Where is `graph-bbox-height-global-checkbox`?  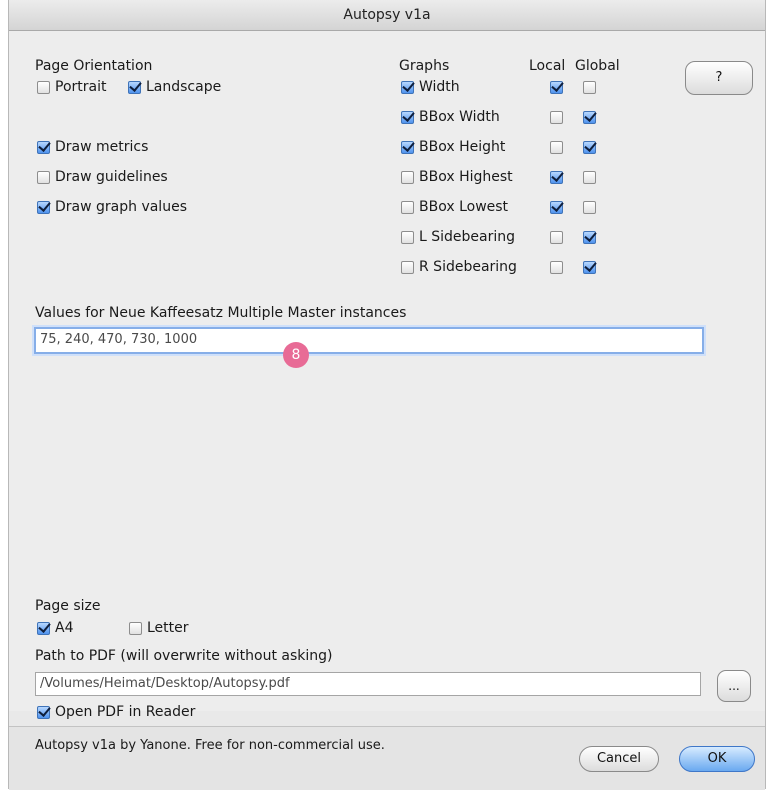 graph-bbox-height-global-checkbox is located at coordinates (589, 147).